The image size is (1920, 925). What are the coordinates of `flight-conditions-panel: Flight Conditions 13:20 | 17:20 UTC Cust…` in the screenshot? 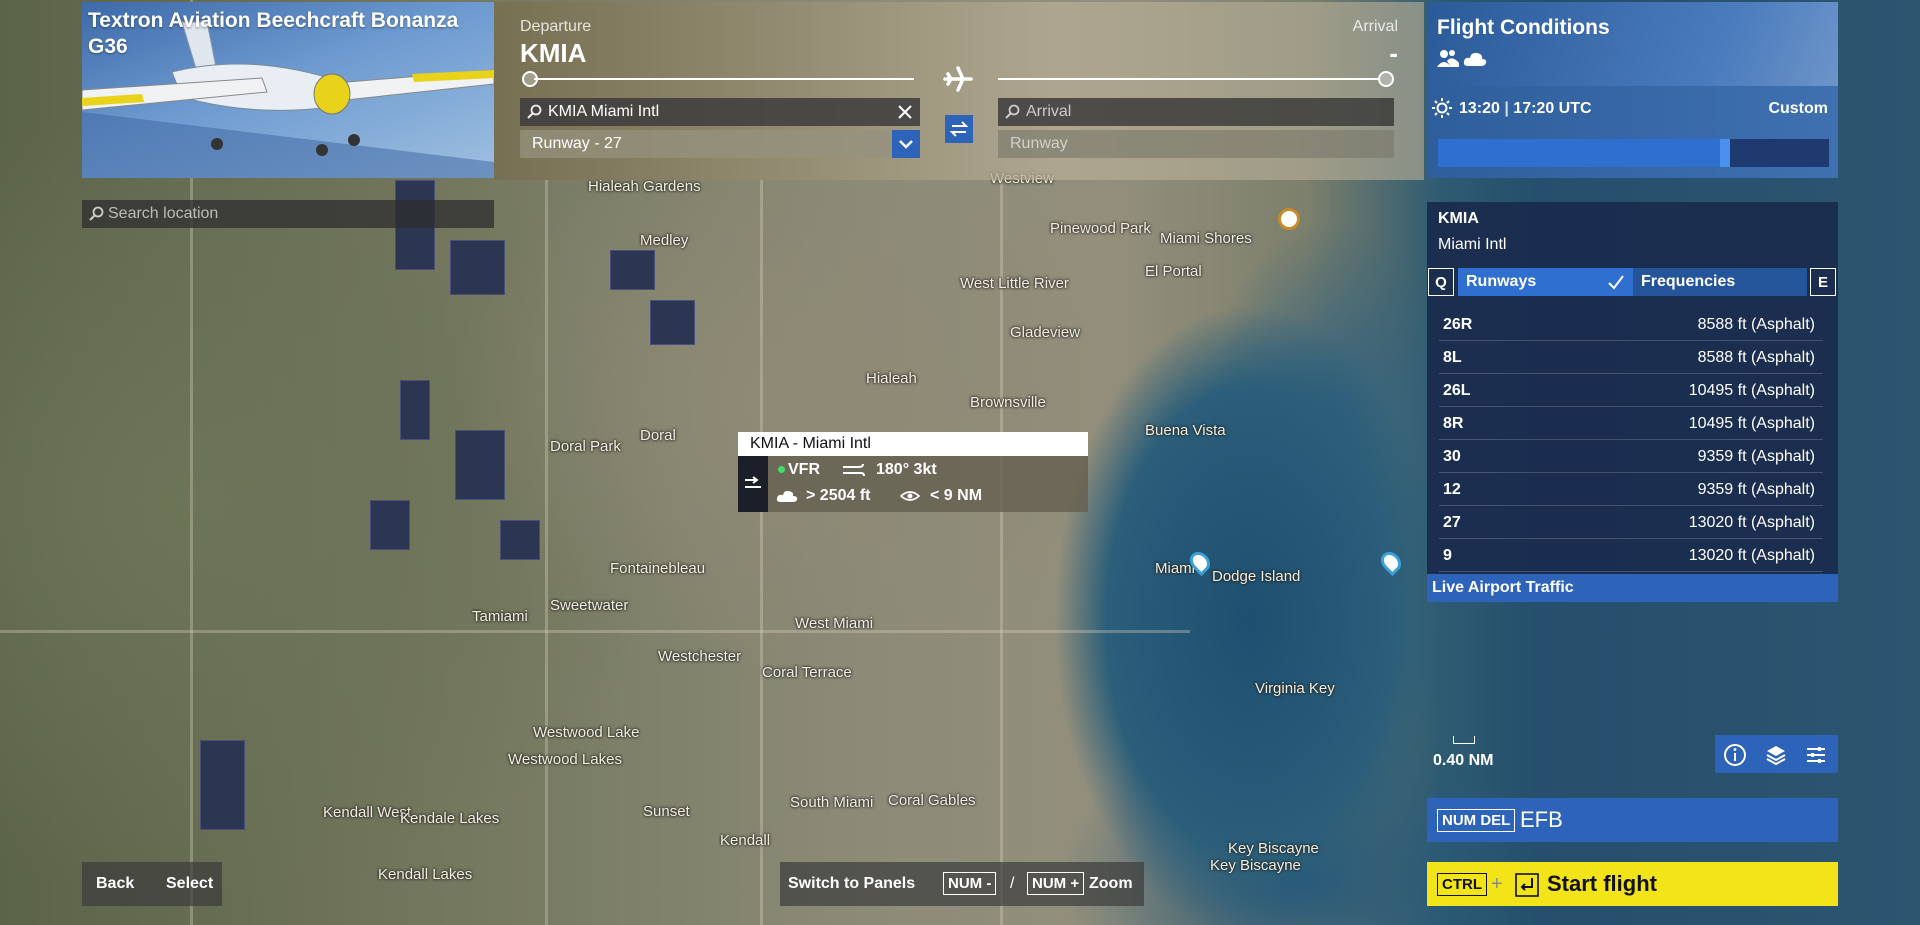 It's located at (1632, 90).